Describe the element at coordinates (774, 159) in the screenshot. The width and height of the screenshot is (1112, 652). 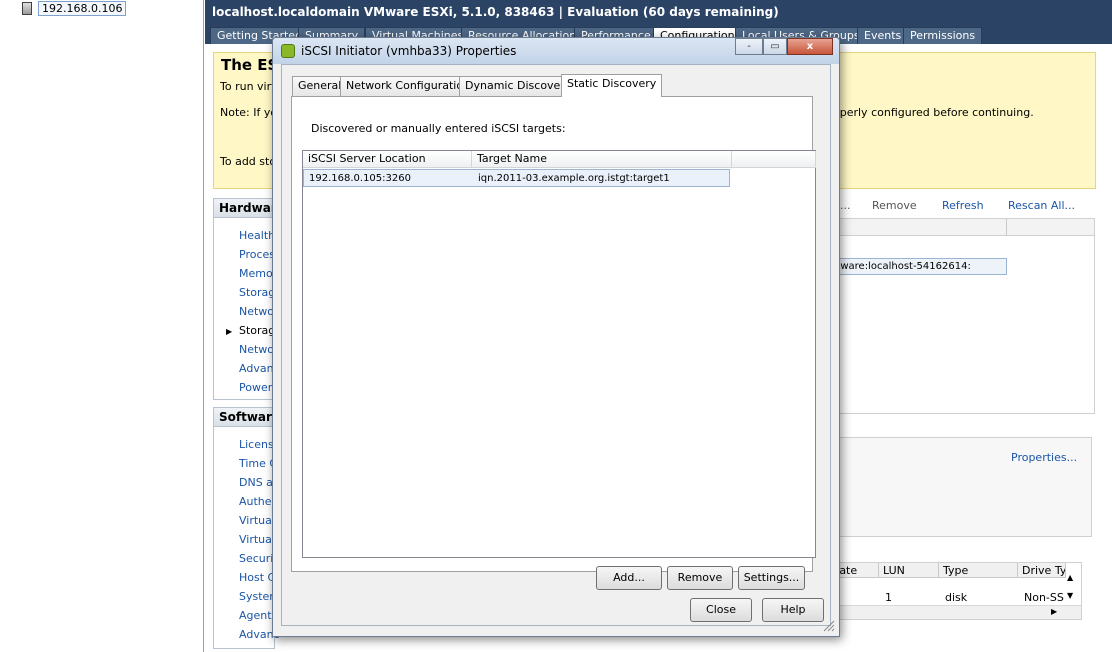
I see `column-filler` at that location.